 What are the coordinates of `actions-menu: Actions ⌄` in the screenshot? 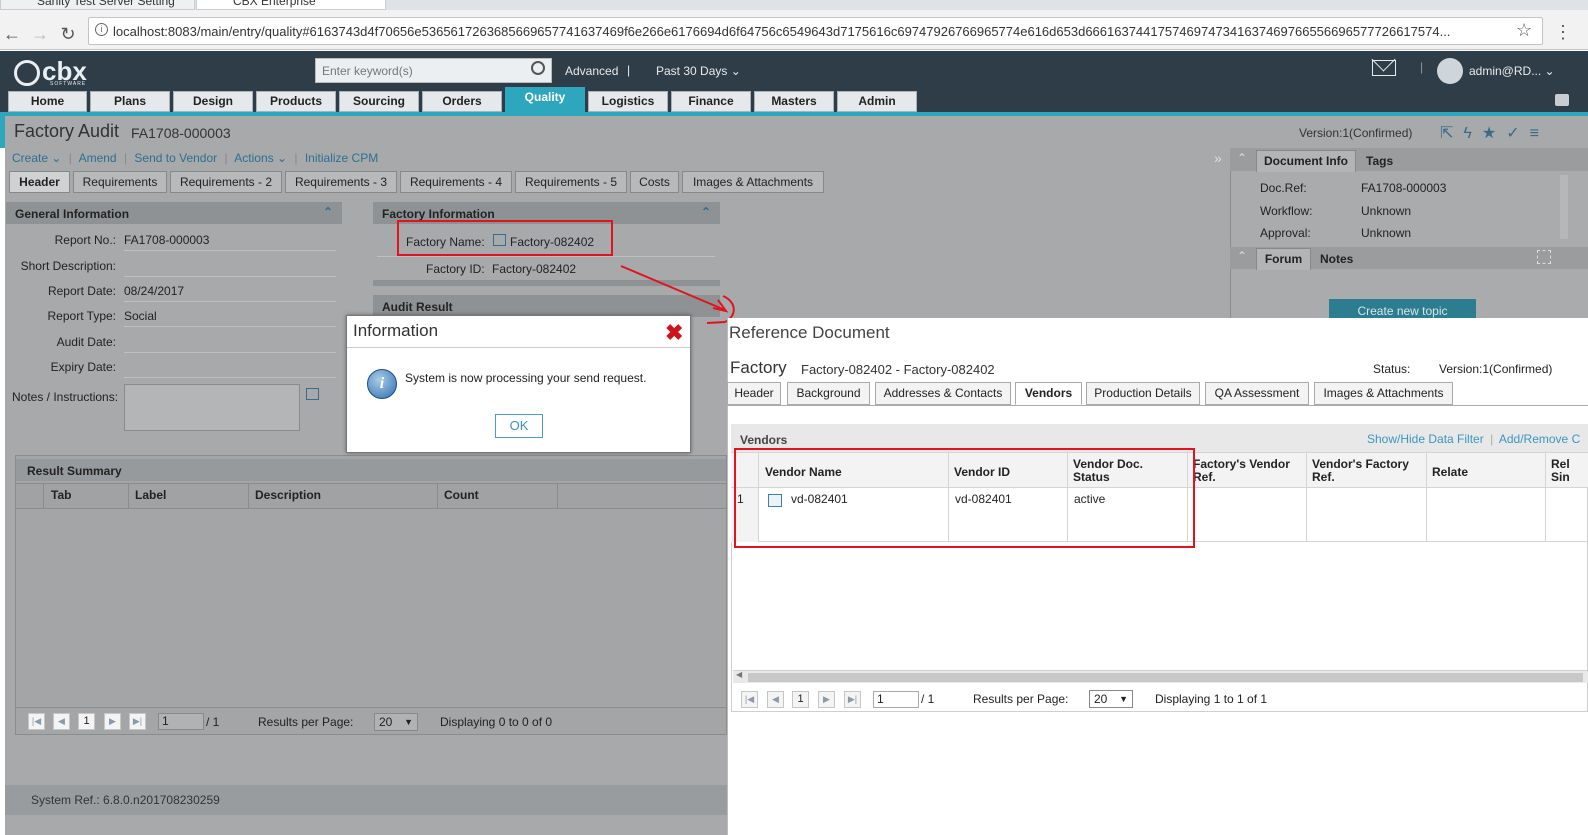 It's located at (260, 158).